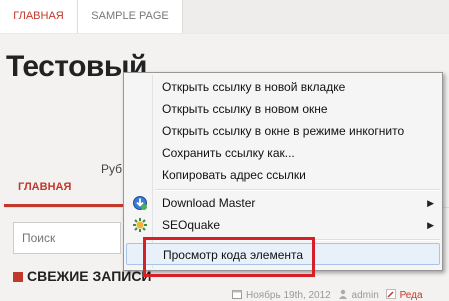  What do you see at coordinates (140, 203) in the screenshot?
I see `download-master-icon` at bounding box center [140, 203].